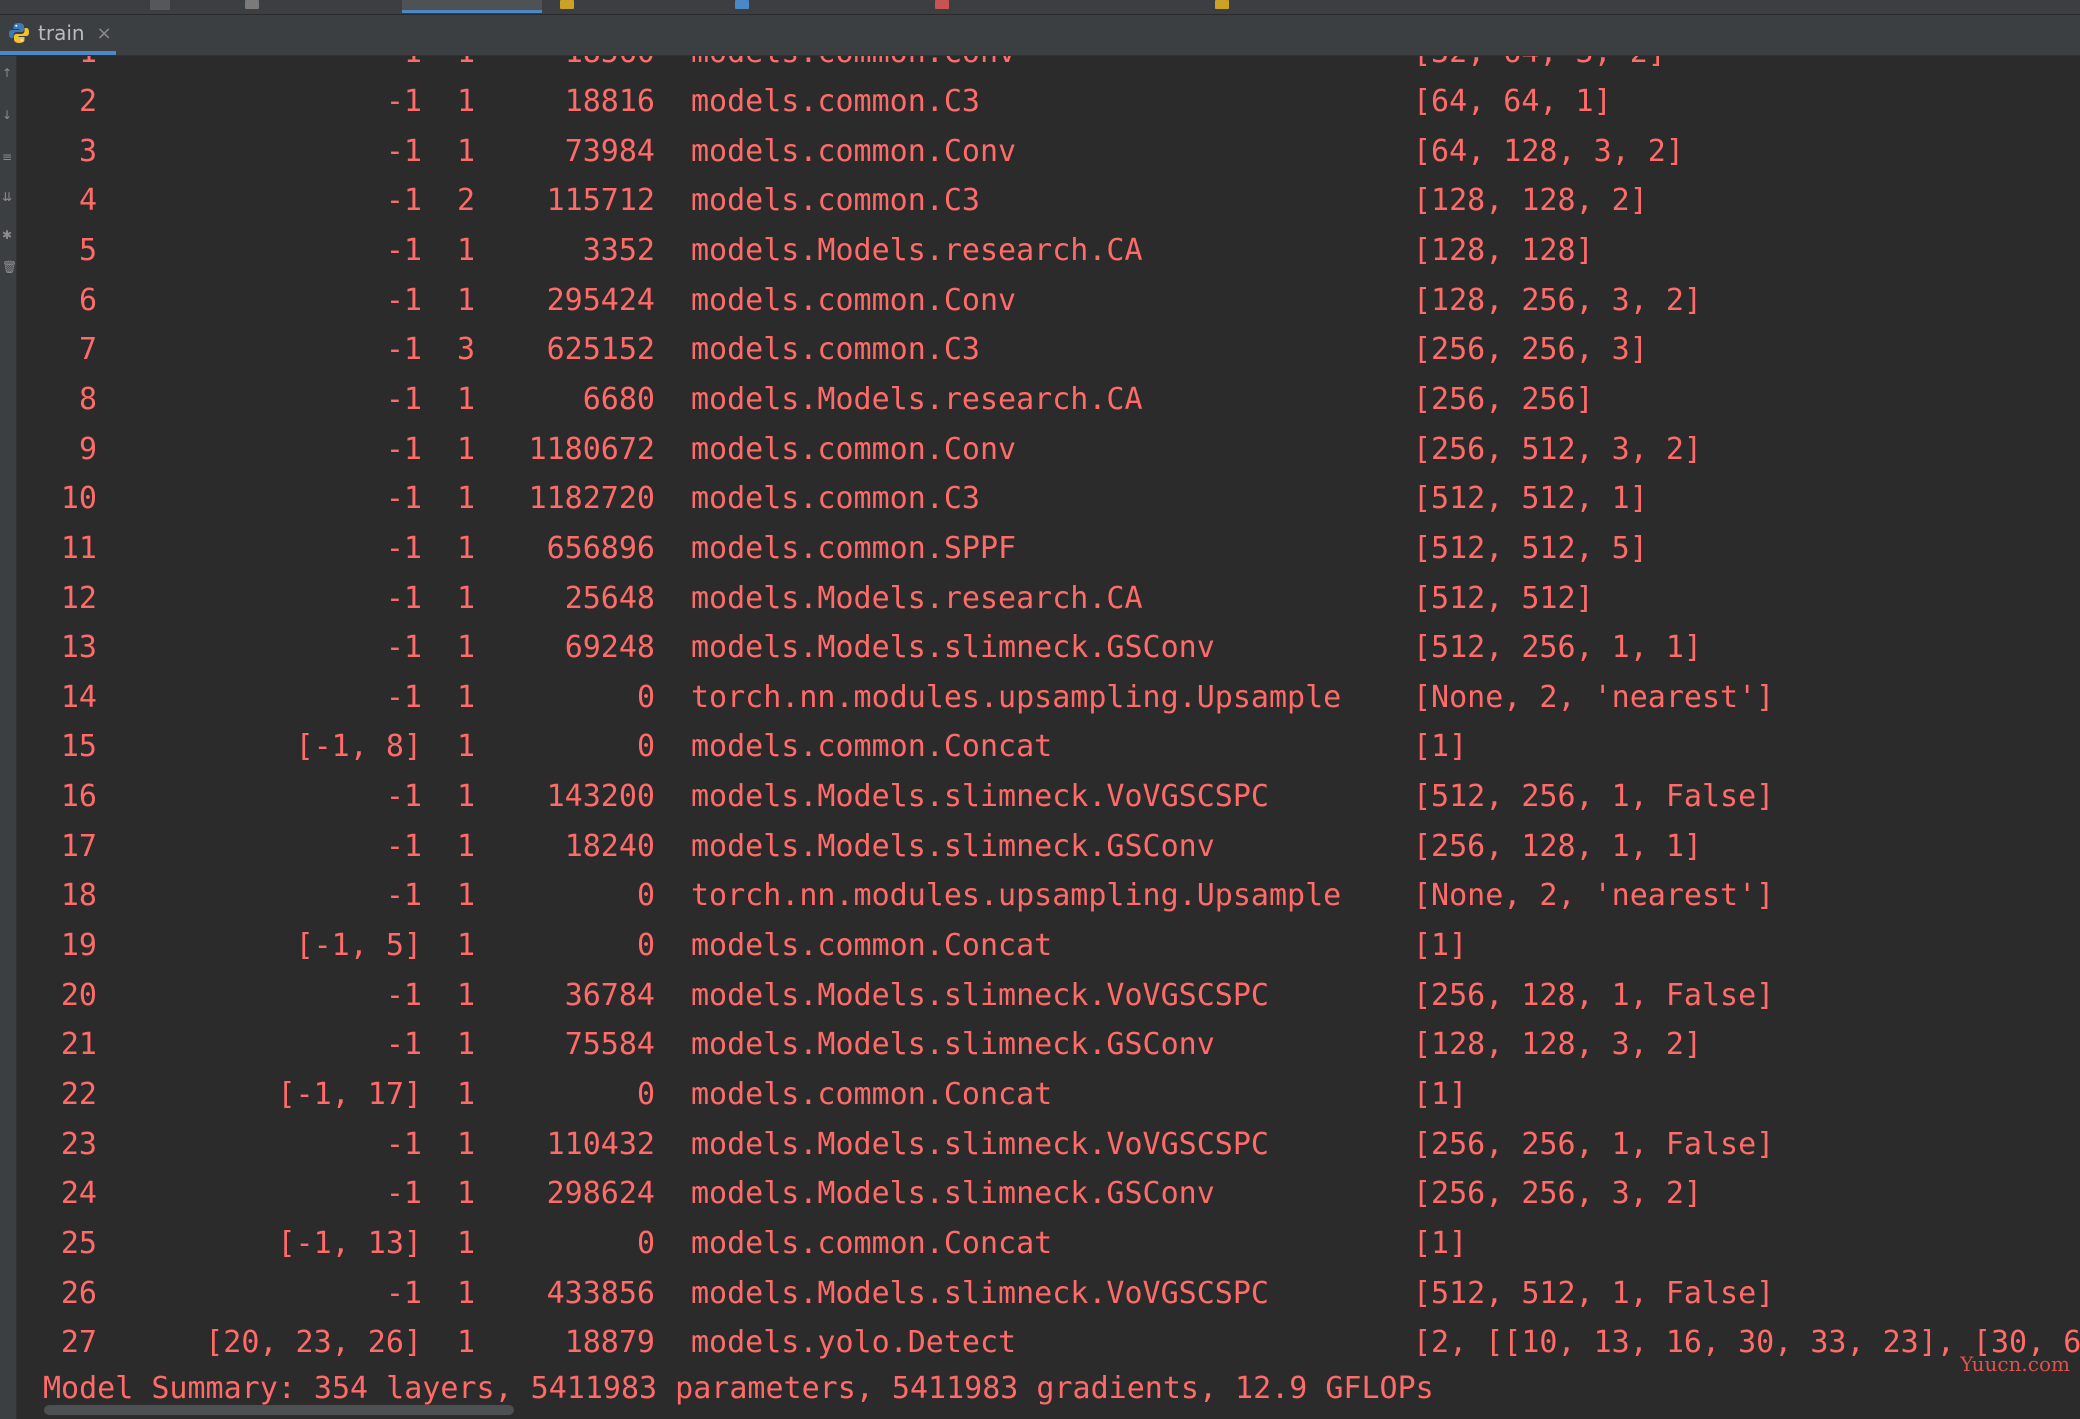  What do you see at coordinates (609, 1343) in the screenshot?
I see `layer-params: 18879` at bounding box center [609, 1343].